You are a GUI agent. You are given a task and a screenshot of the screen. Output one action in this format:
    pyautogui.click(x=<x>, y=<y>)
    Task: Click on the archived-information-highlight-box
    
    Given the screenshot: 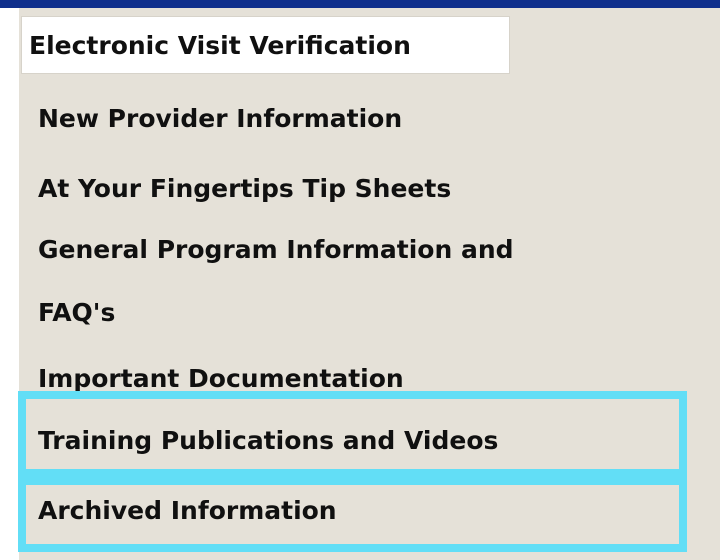 What is the action you would take?
    pyautogui.click(x=352, y=514)
    